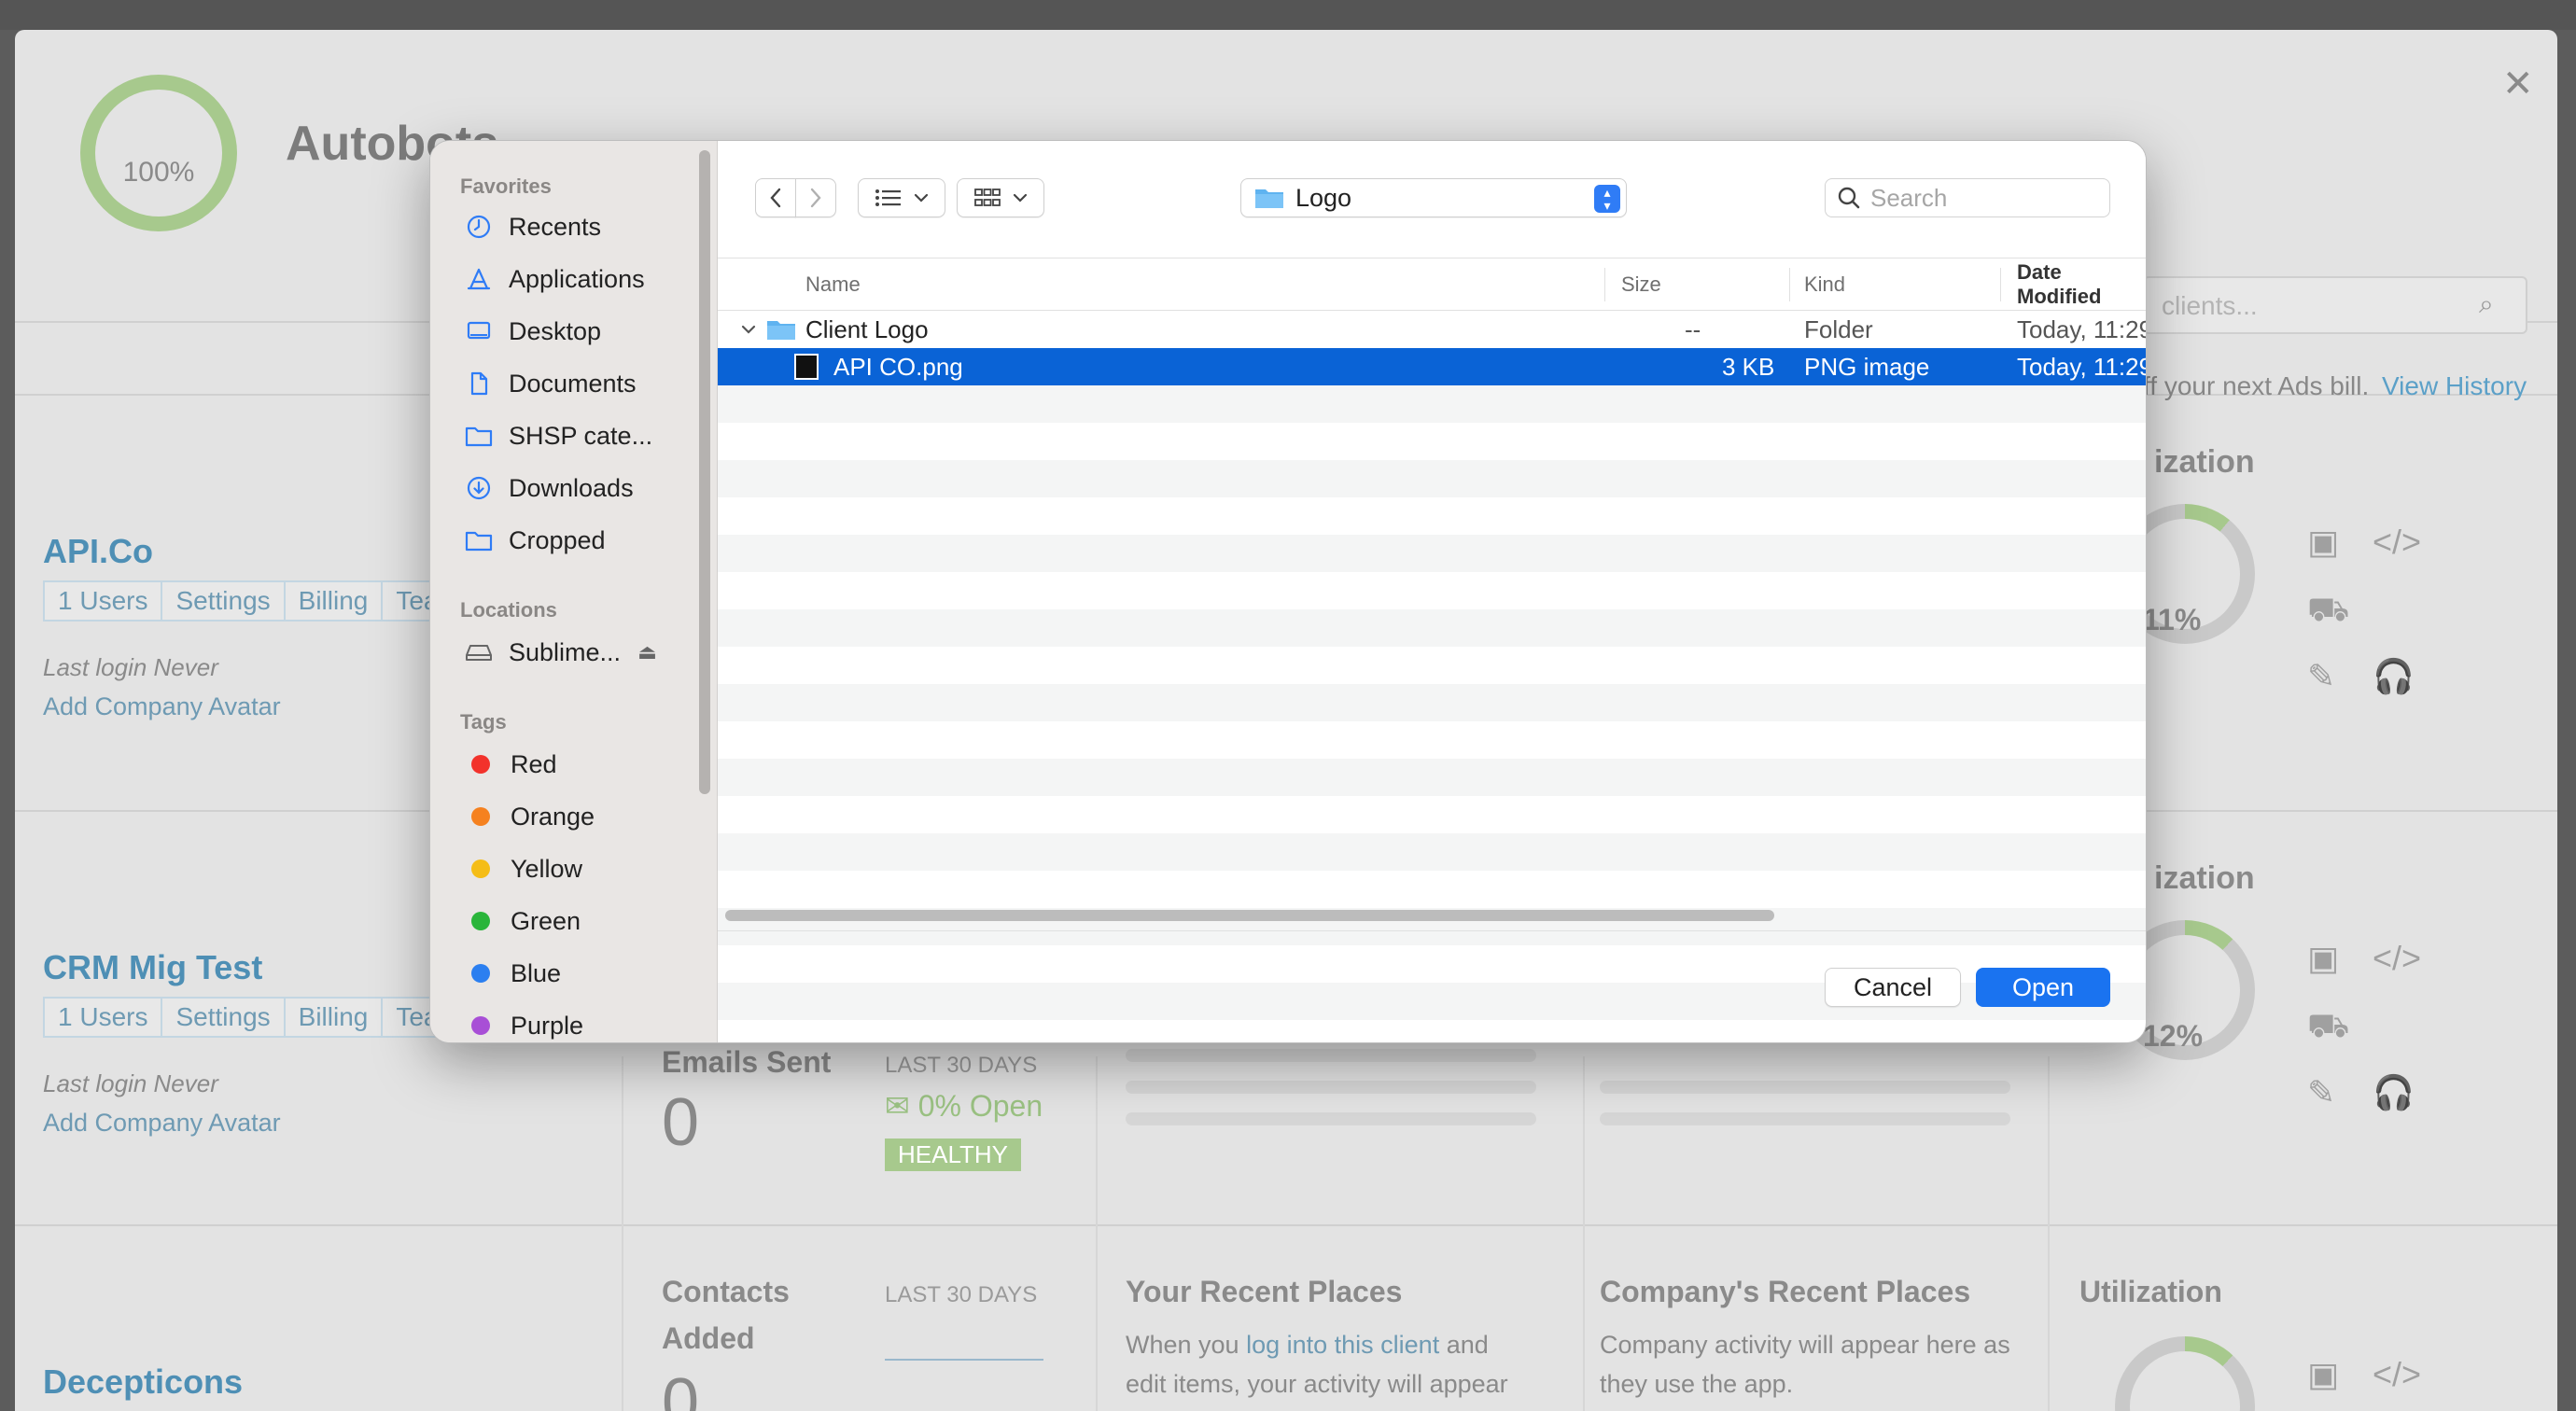  What do you see at coordinates (806, 367) in the screenshot?
I see `png-file-icon` at bounding box center [806, 367].